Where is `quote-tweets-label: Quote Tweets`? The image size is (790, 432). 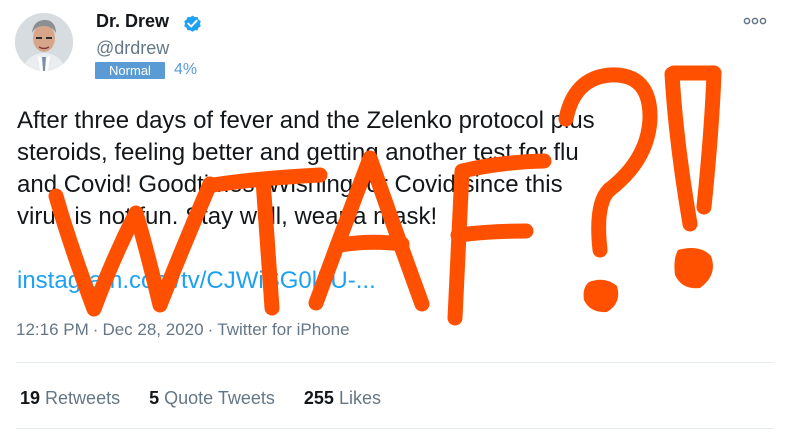 quote-tweets-label: Quote Tweets is located at coordinates (219, 398).